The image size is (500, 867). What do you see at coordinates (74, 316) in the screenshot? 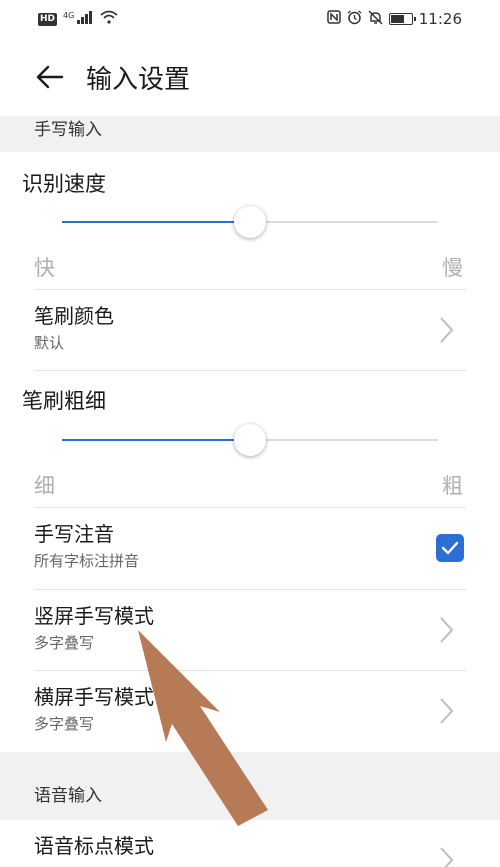
I see `brush-color-title: 笔刷颜色` at bounding box center [74, 316].